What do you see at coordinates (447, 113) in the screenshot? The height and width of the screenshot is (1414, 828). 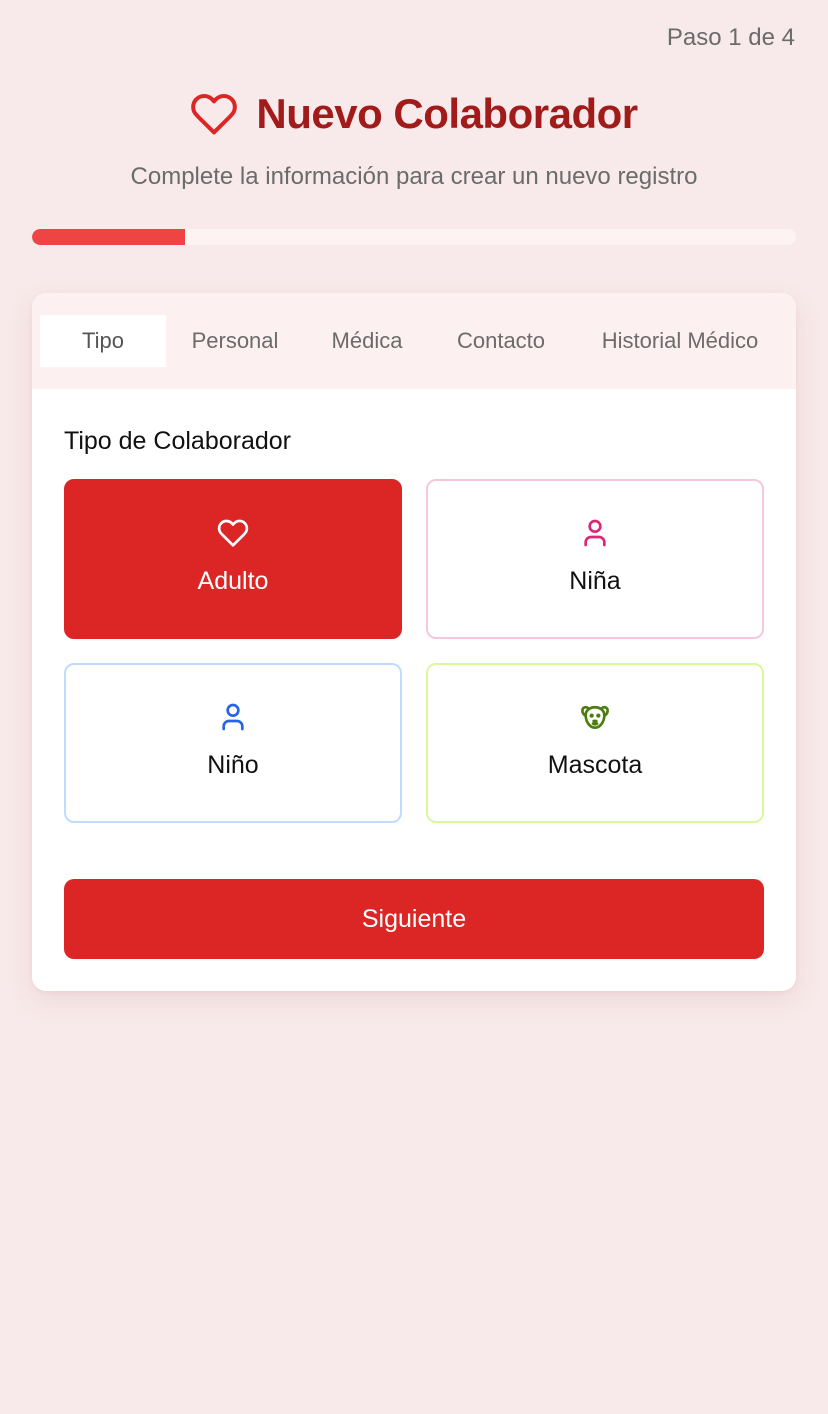 I see `page-title: Nuevo Colaborador` at bounding box center [447, 113].